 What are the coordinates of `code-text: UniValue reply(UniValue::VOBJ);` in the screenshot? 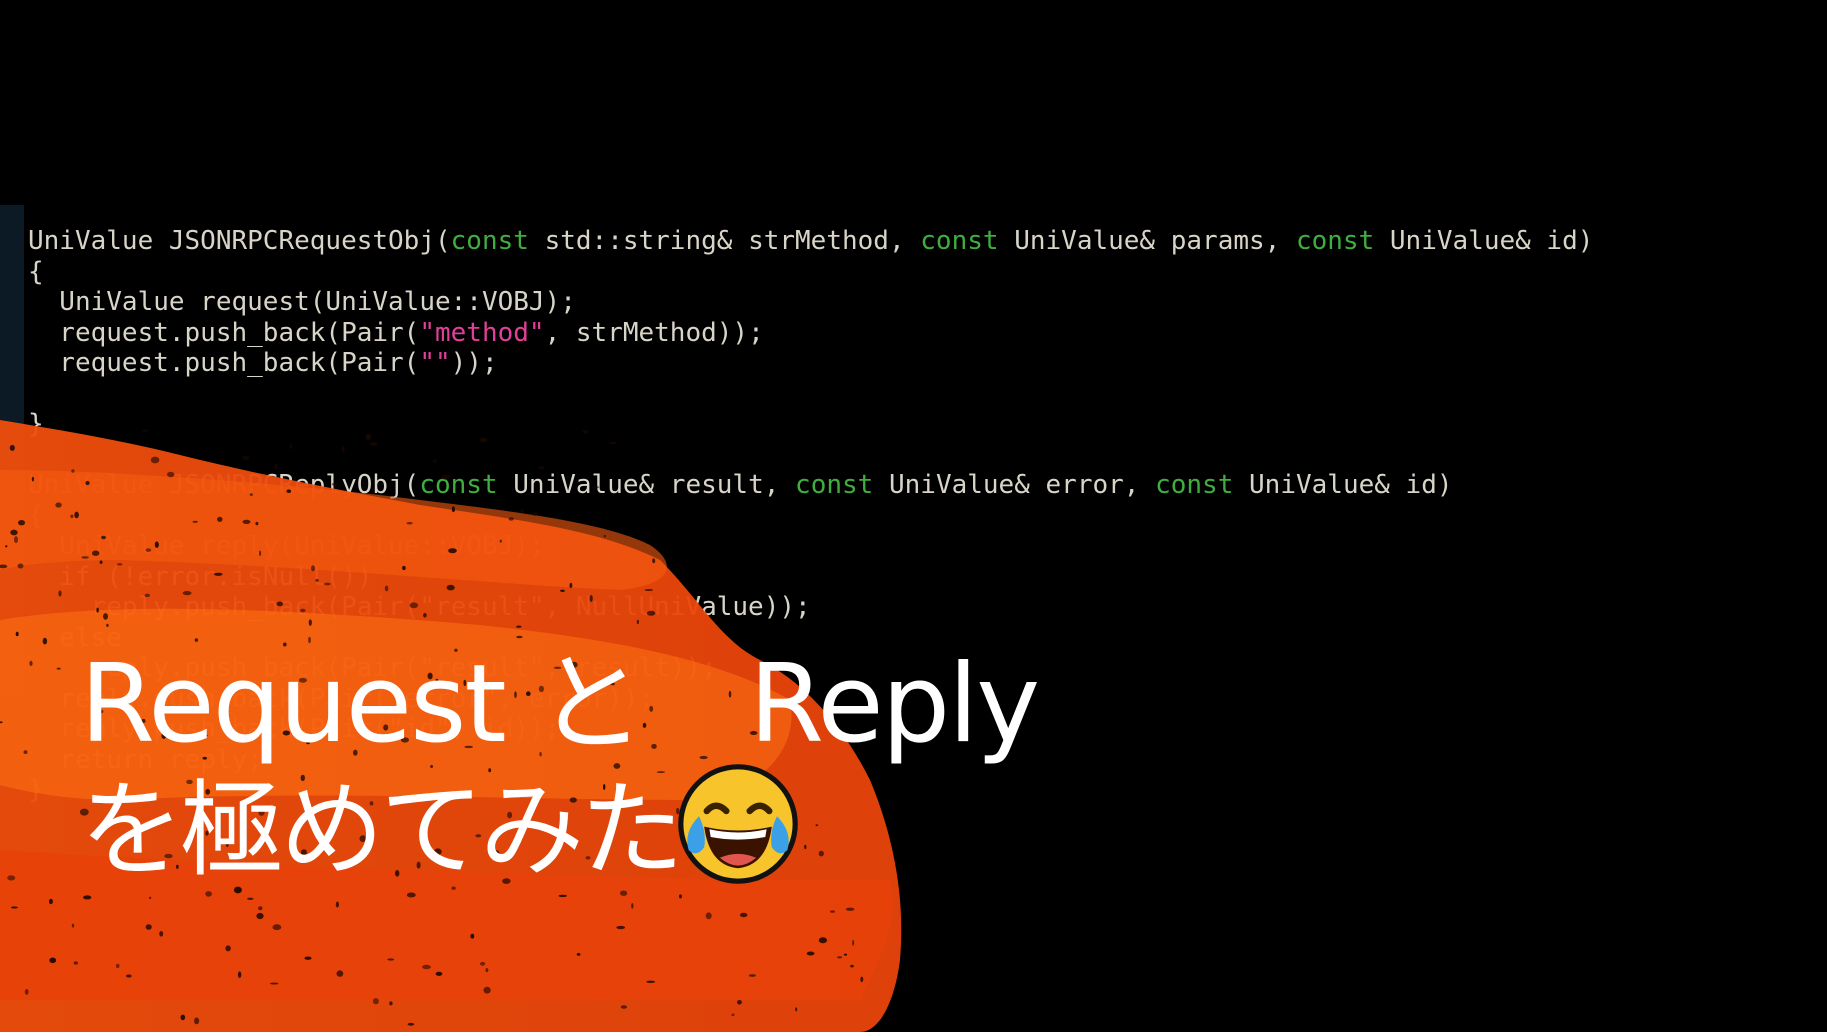 It's located at (286, 546).